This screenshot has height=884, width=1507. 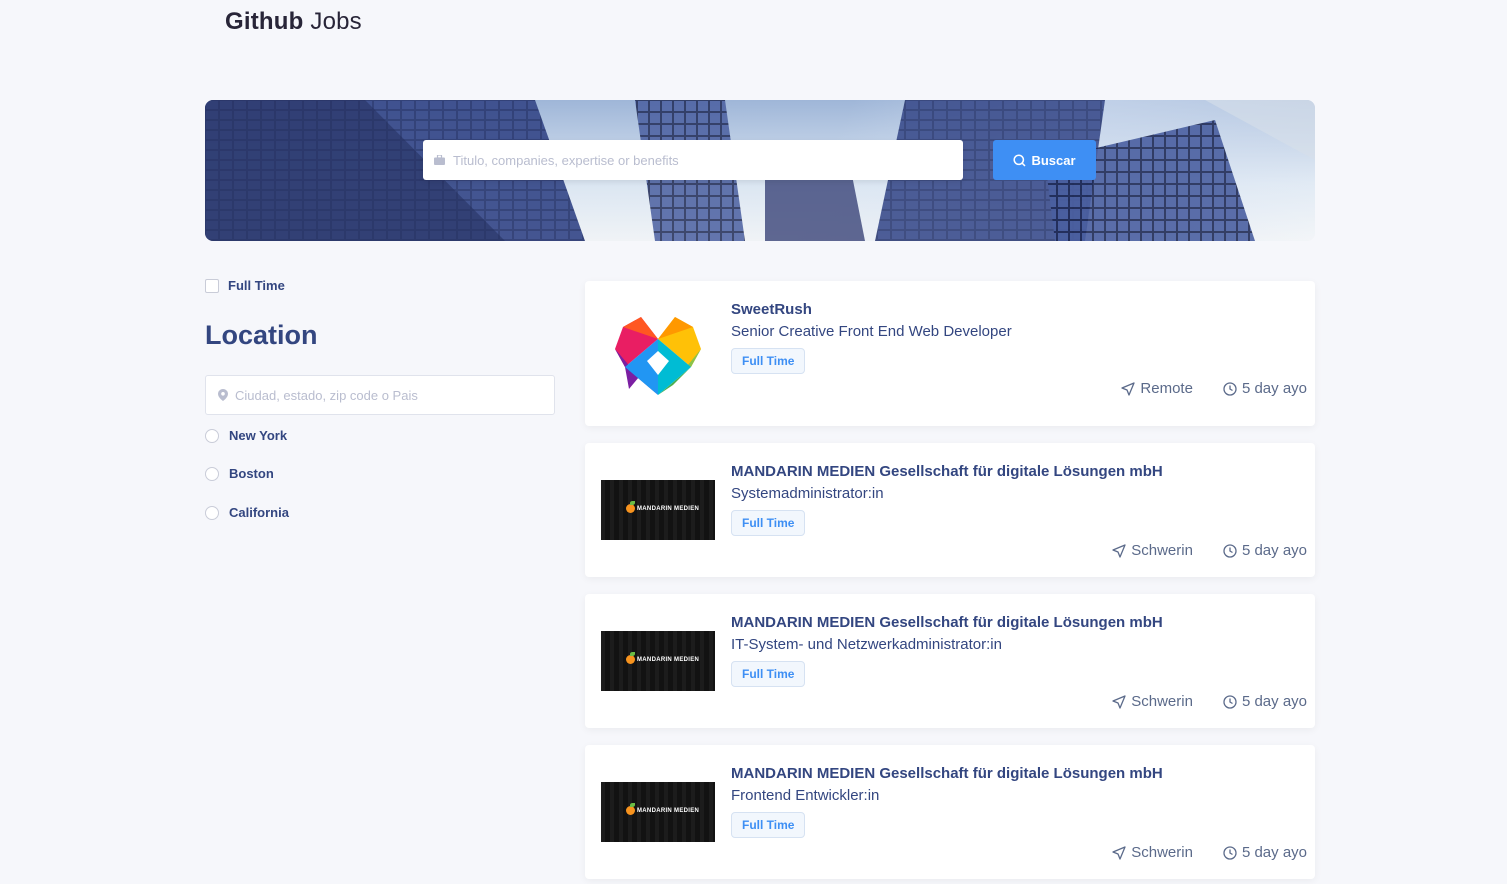 I want to click on company-logo, so click(x=658, y=354).